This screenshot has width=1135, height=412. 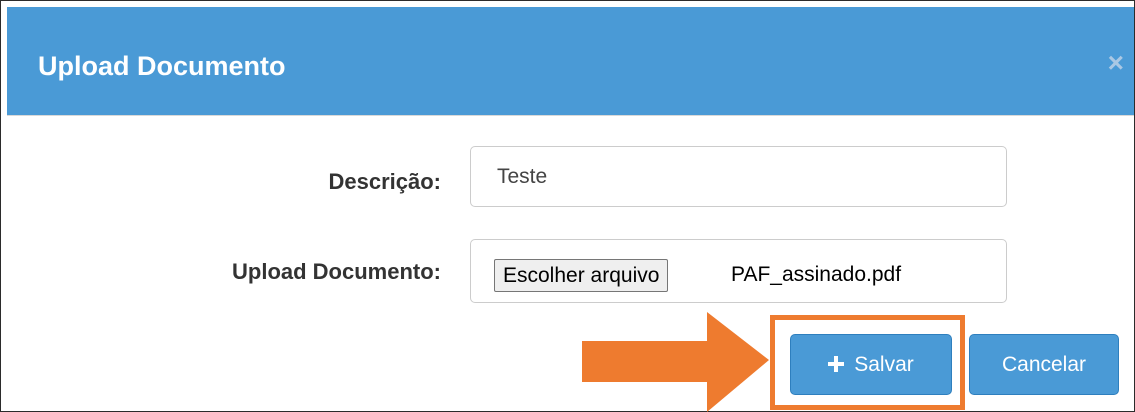 What do you see at coordinates (867, 362) in the screenshot?
I see `save-highlight-box` at bounding box center [867, 362].